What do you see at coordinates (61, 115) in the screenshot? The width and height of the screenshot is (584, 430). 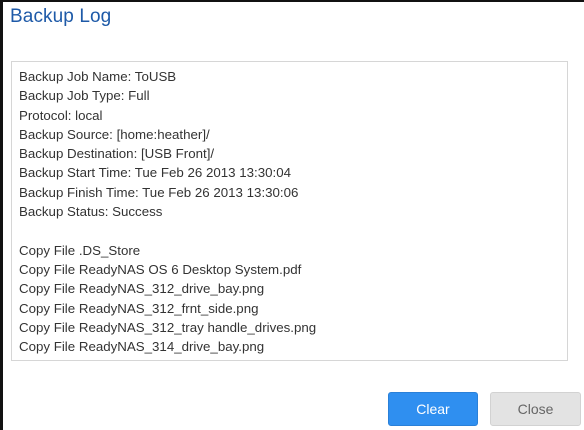 I see `log-line-protocol: Protocol: local` at bounding box center [61, 115].